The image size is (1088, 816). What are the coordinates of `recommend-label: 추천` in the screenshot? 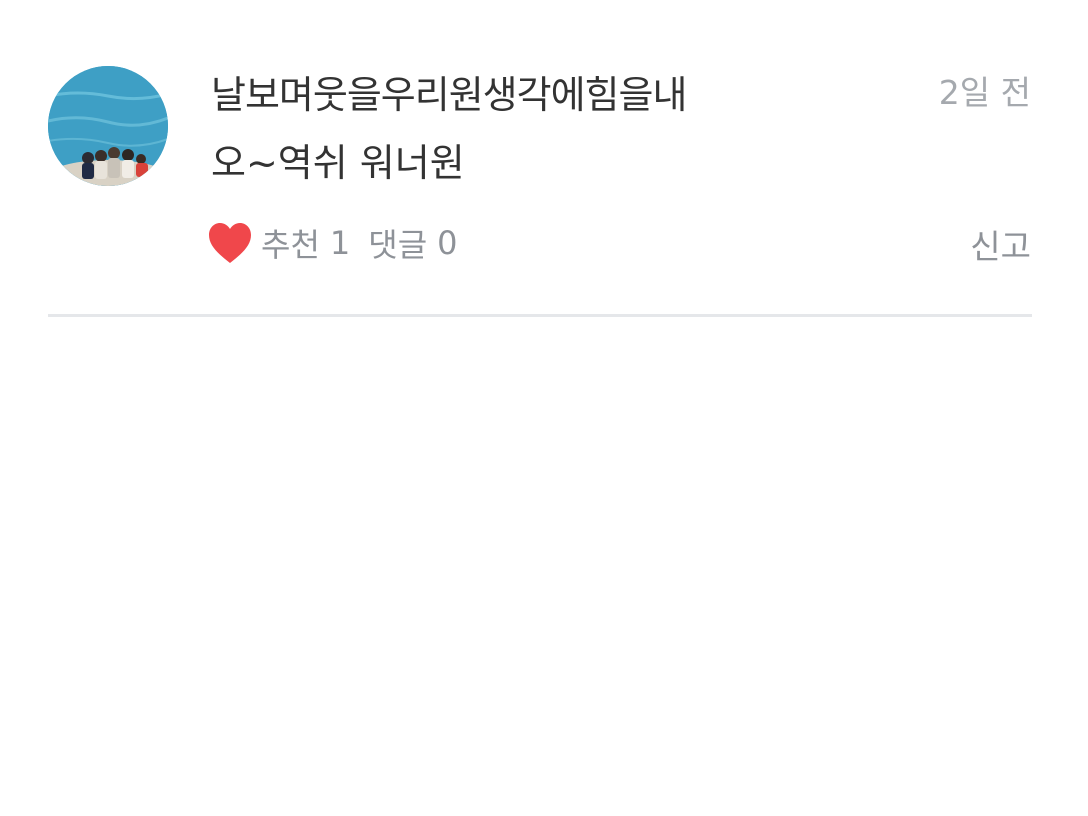 It's located at (290, 243).